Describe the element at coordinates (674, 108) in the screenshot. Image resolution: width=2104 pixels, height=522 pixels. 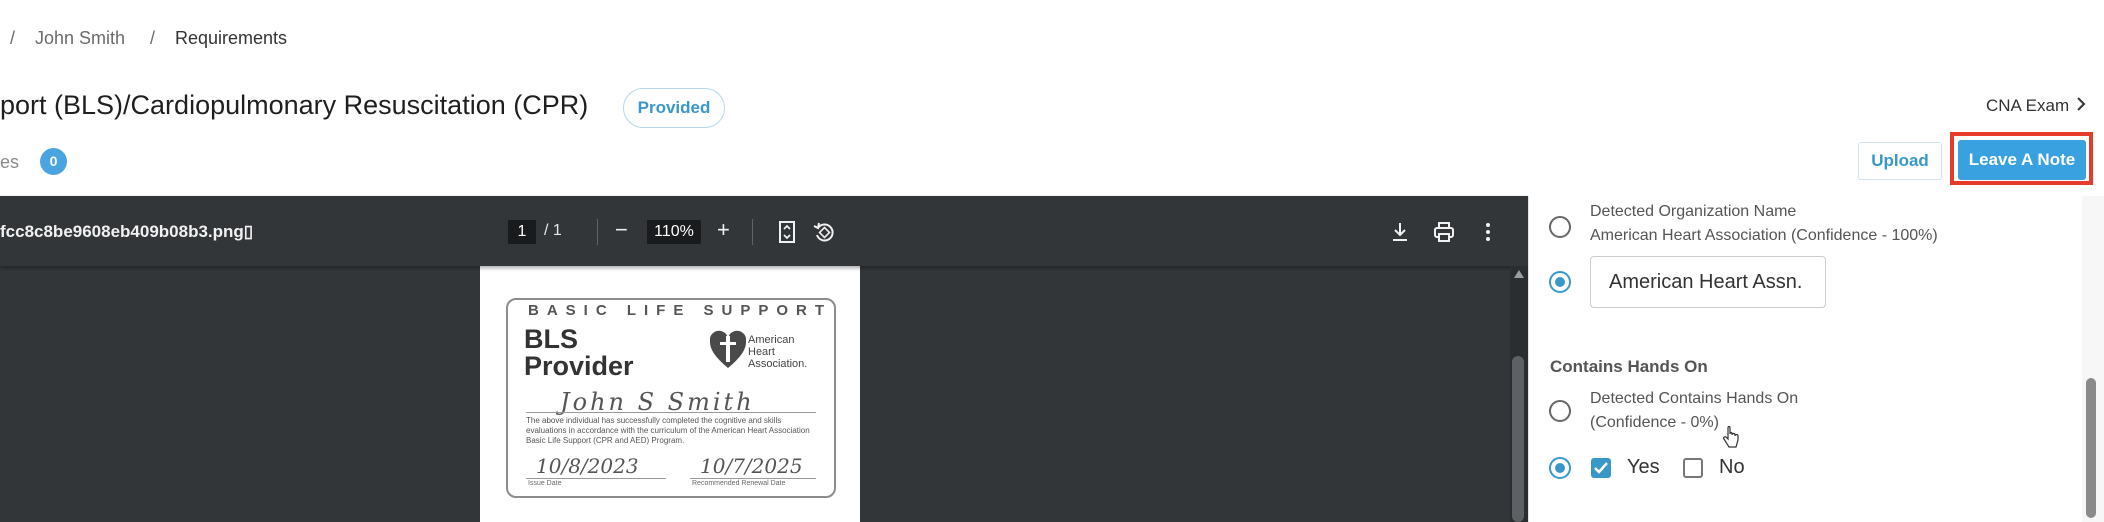
I see `status-badge: Provided` at that location.